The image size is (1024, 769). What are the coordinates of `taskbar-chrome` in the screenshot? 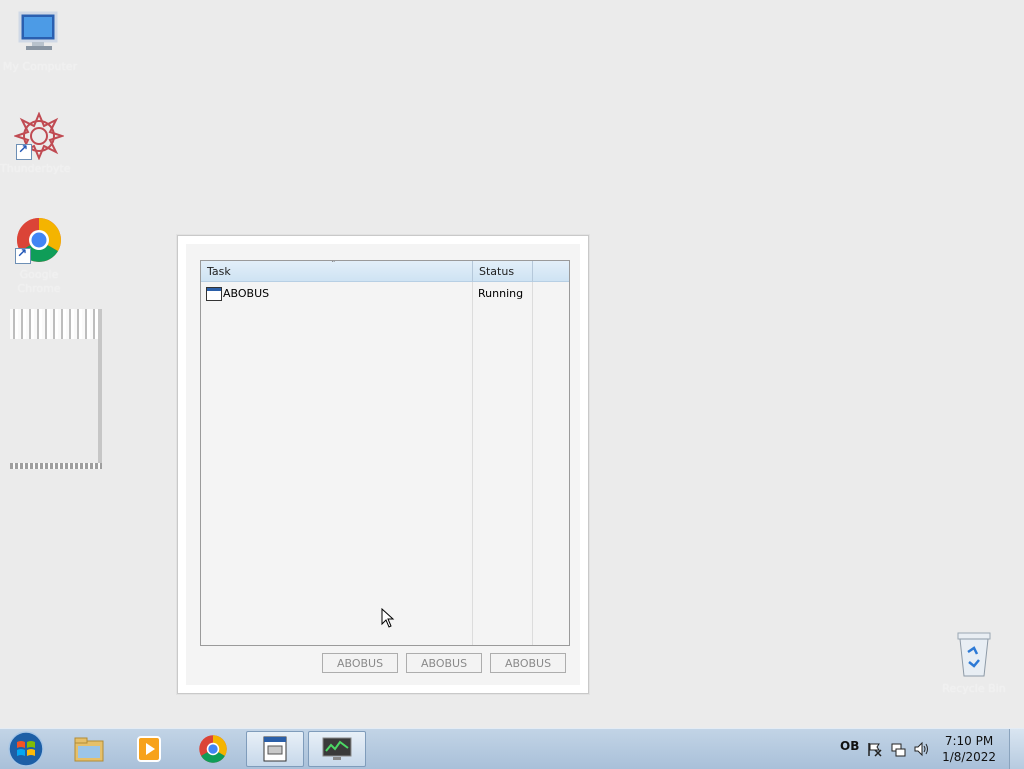 It's located at (213, 749).